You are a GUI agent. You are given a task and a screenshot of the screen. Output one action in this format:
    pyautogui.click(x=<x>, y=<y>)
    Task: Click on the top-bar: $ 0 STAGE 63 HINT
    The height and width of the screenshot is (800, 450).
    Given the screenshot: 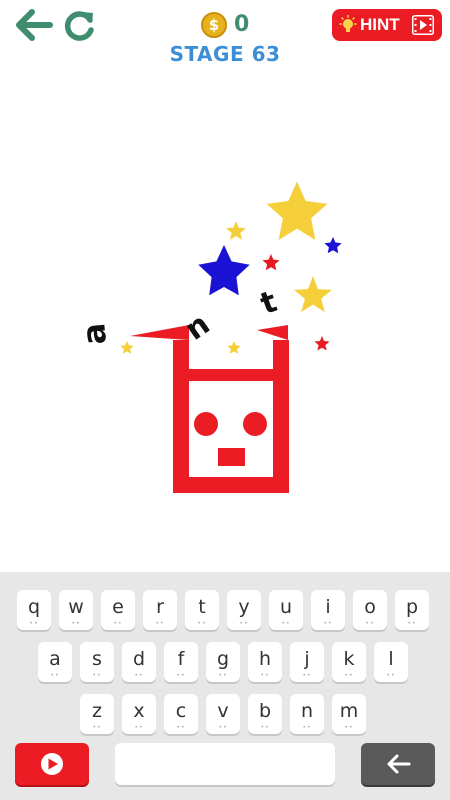 What is the action you would take?
    pyautogui.click(x=225, y=35)
    